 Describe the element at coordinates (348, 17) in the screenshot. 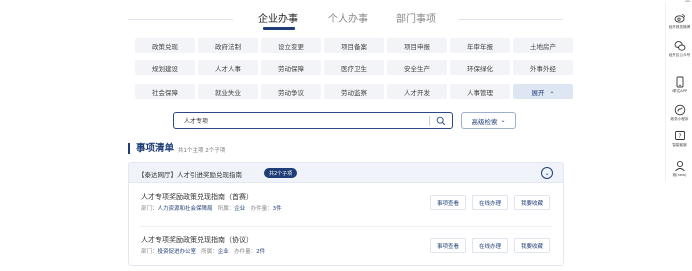

I see `tab-personal: 个人办事` at that location.